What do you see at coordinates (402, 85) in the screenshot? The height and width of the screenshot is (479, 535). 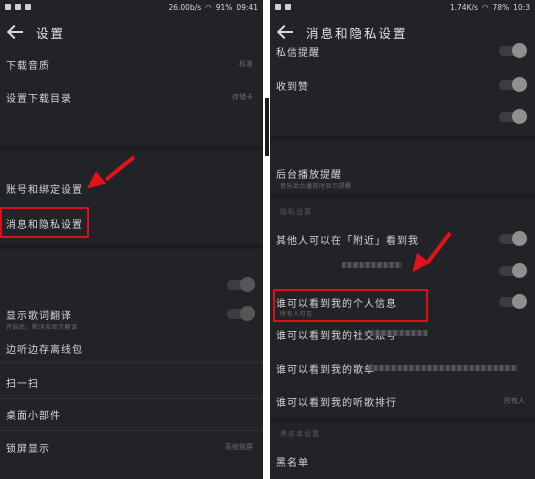 I see `received-likes-item: 收到赞` at bounding box center [402, 85].